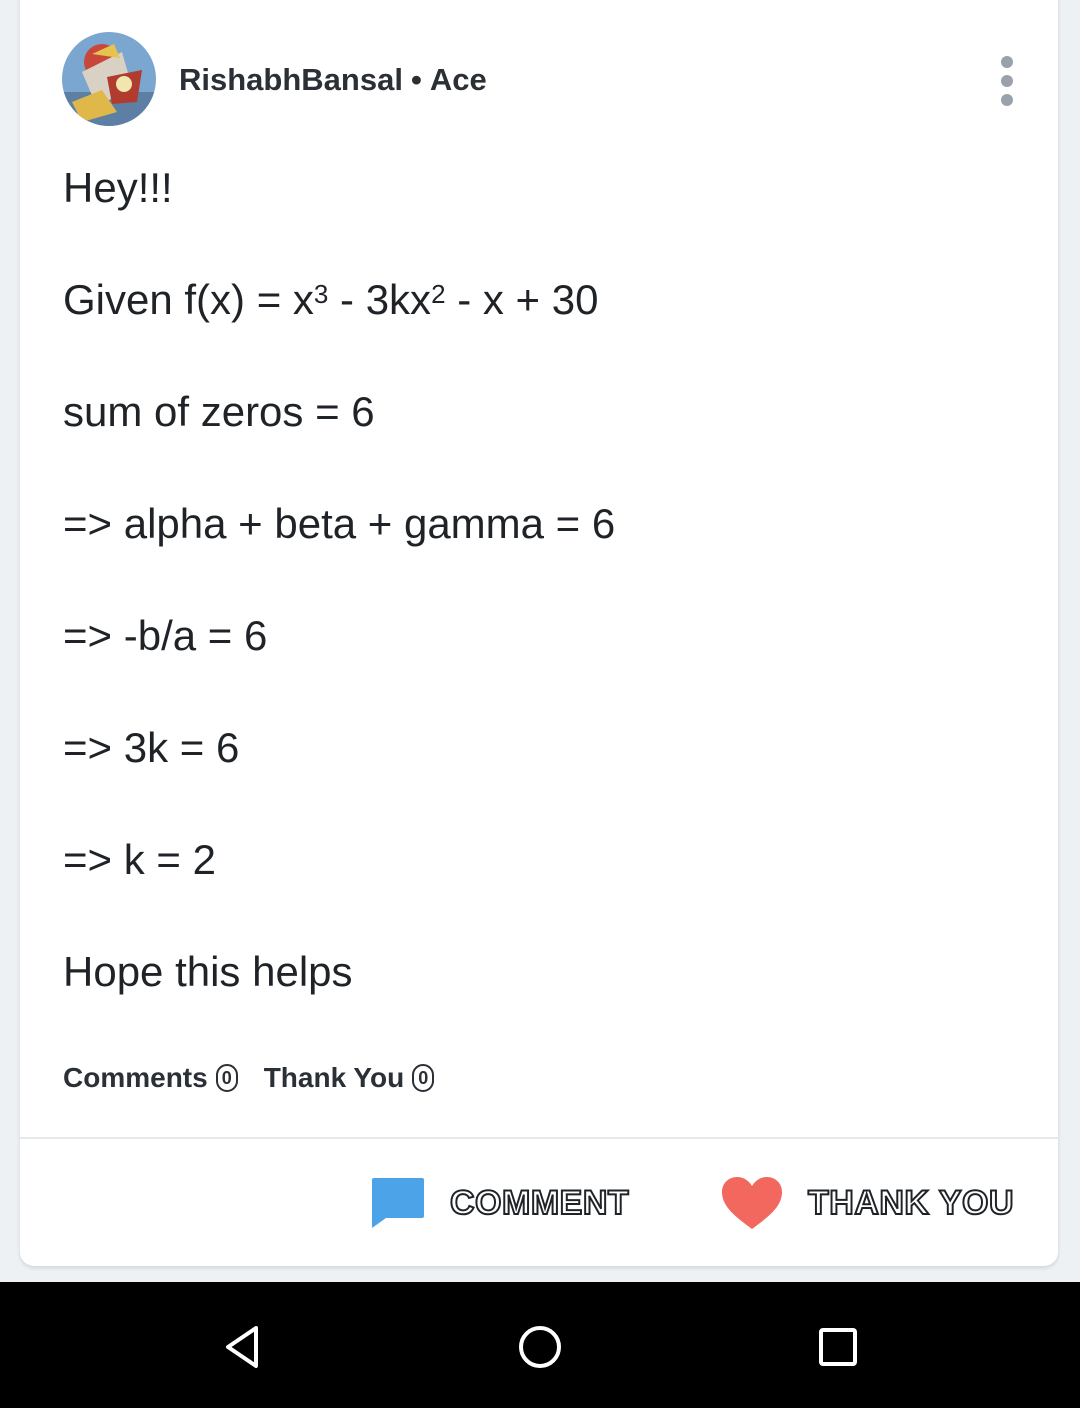 The height and width of the screenshot is (1408, 1080). Describe the element at coordinates (226, 1077) in the screenshot. I see `comments-count: 0` at that location.